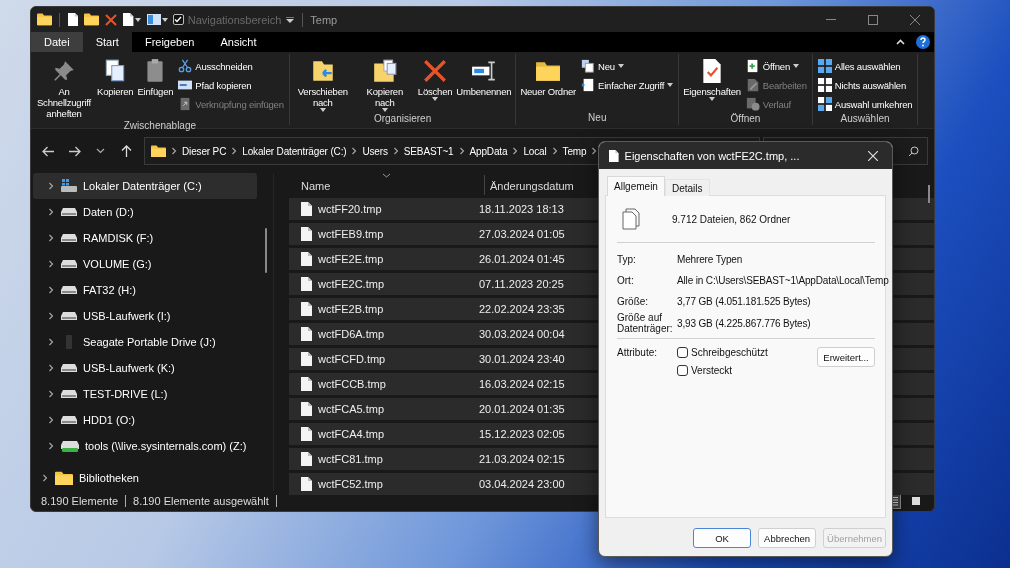  What do you see at coordinates (201, 501) in the screenshot?
I see `status-text: 8.190 Elemente ausgewählt` at bounding box center [201, 501].